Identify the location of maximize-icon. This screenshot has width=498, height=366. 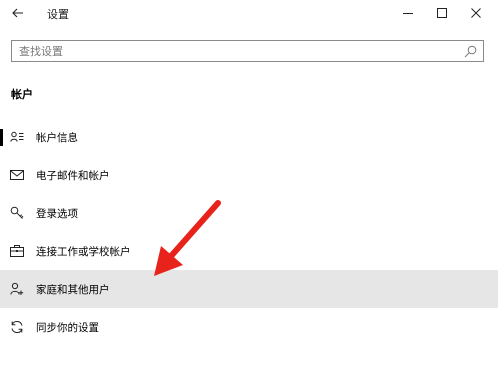
(442, 13).